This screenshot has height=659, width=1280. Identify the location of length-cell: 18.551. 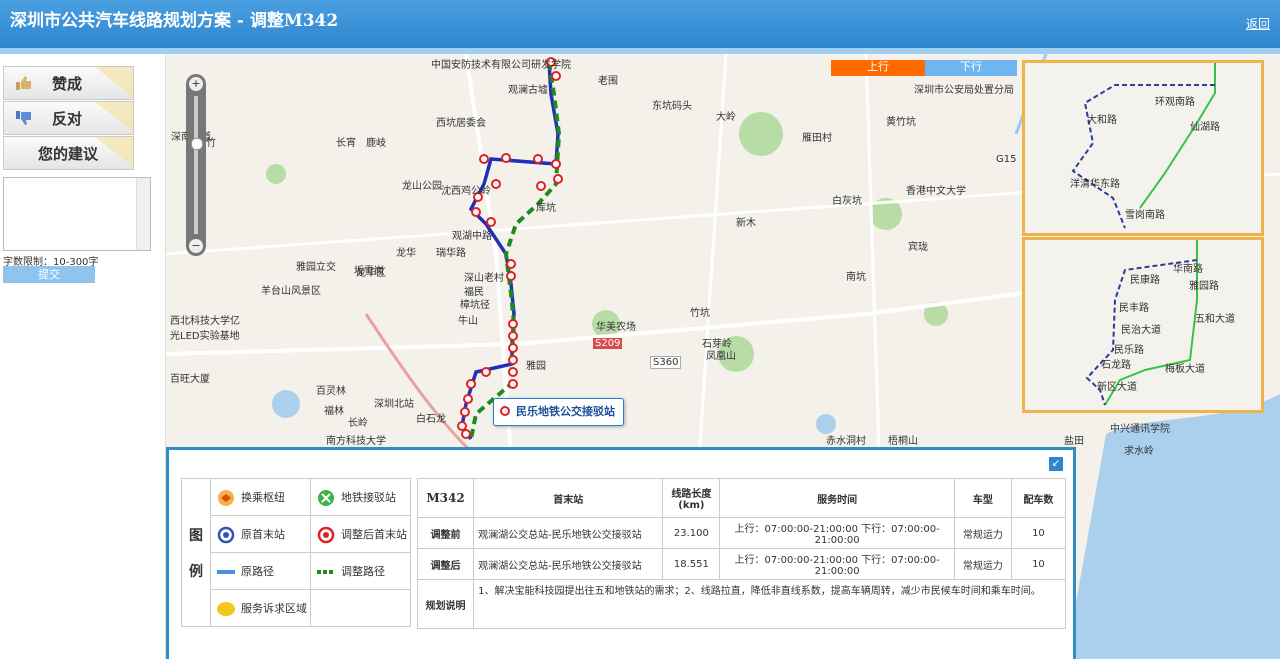
(691, 564).